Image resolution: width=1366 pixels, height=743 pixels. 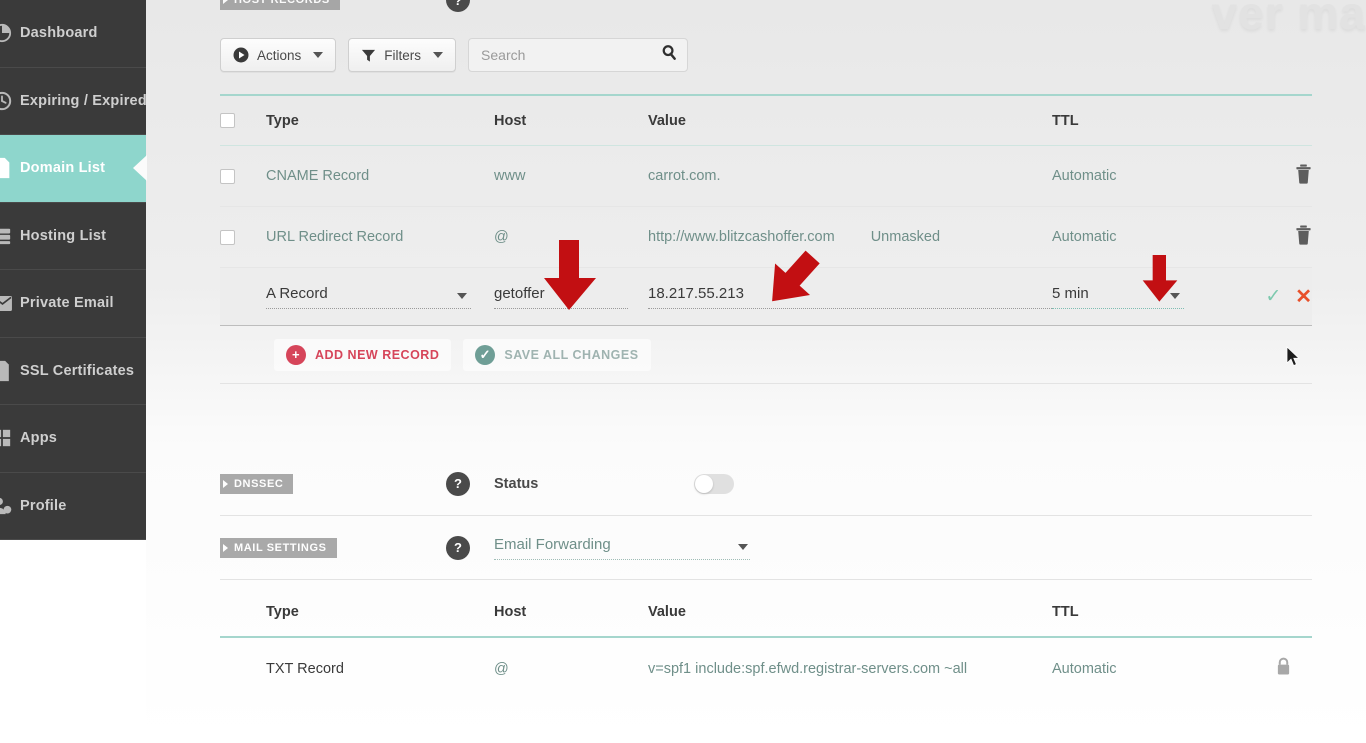 I want to click on mail-settings-chip-cell: MAIL SETTINGS, so click(x=333, y=547).